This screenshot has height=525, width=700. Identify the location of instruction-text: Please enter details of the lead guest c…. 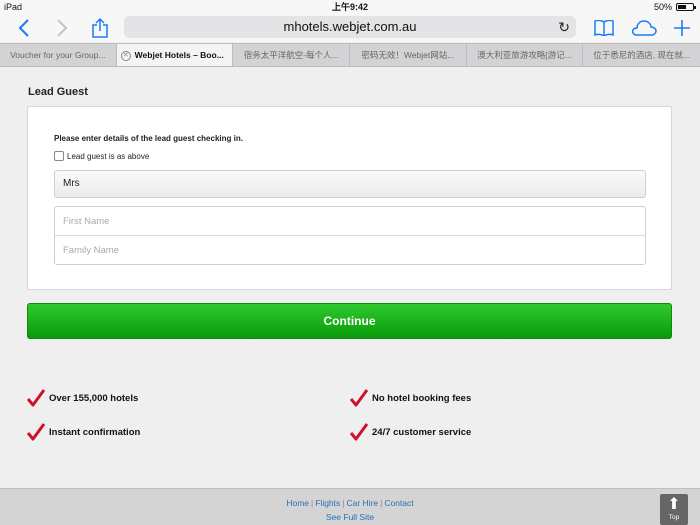
(148, 138).